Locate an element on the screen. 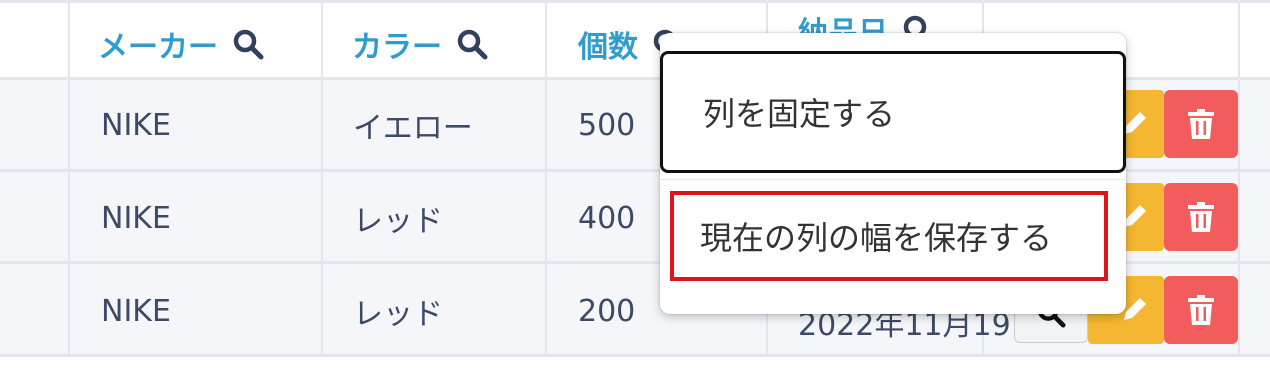 The width and height of the screenshot is (1270, 384). column-header-maker: メーカー is located at coordinates (181, 44).